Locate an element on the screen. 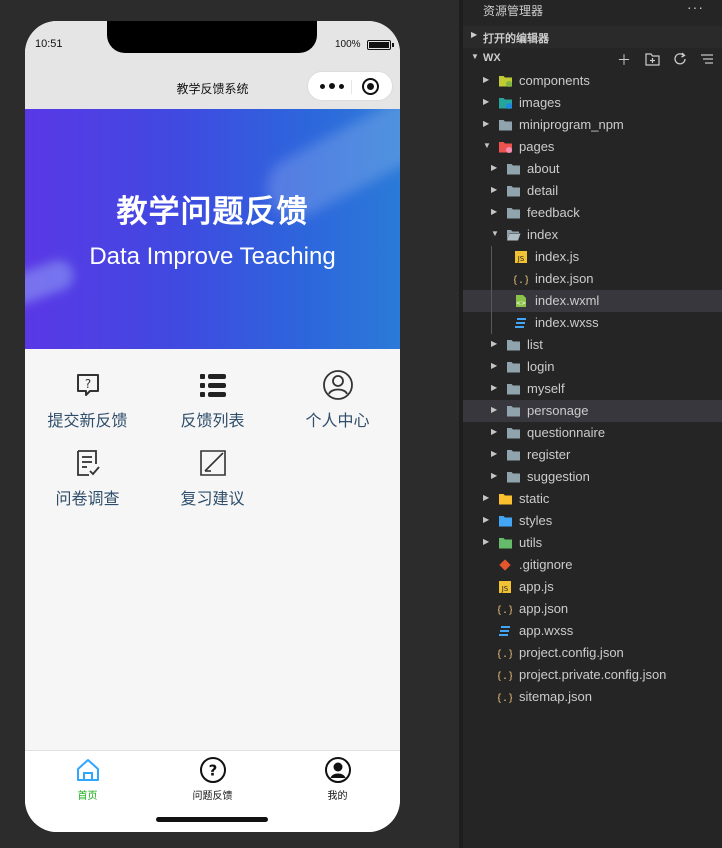 This screenshot has height=848, width=722. menu-item-questionnaire: 问卷调查 is located at coordinates (87, 478).